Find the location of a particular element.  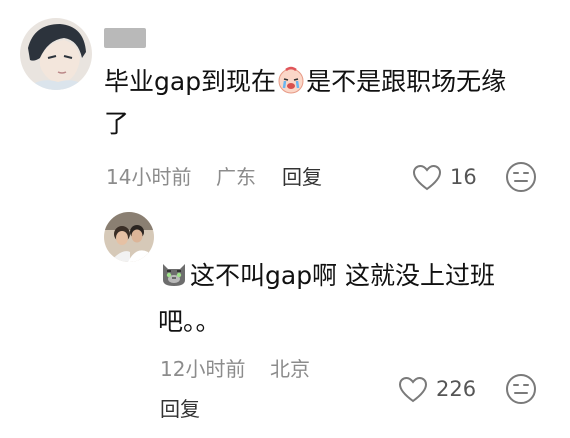

comment-text-line2: 吧。。 is located at coordinates (189, 321).